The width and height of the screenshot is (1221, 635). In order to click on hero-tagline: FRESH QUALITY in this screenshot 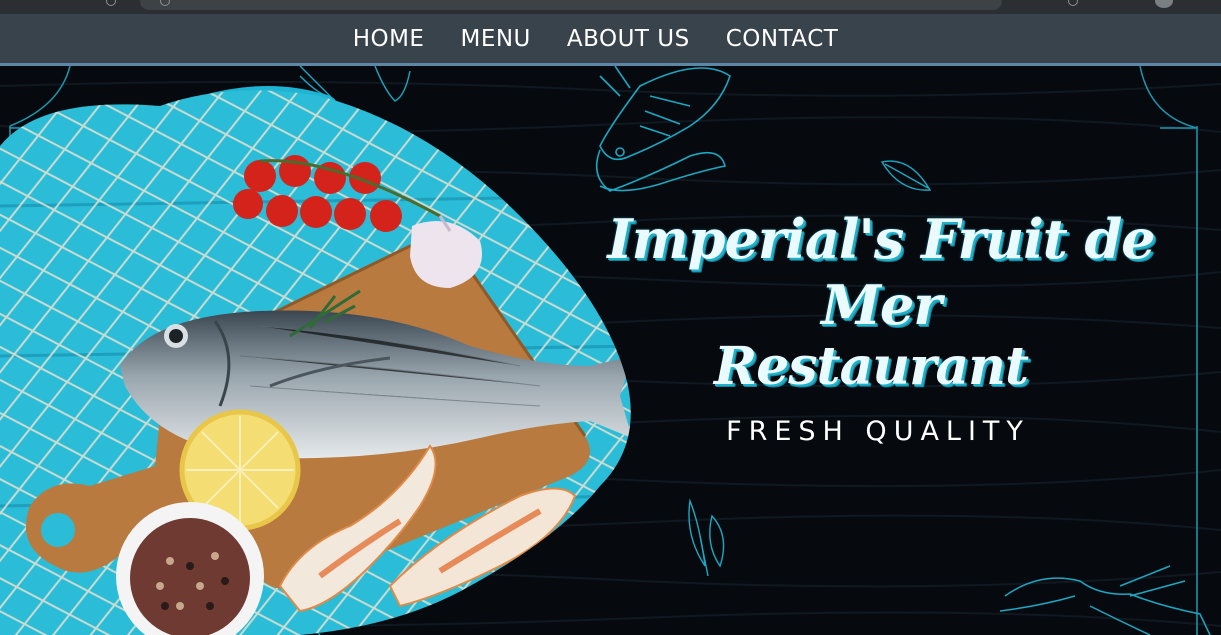, I will do `click(878, 431)`.